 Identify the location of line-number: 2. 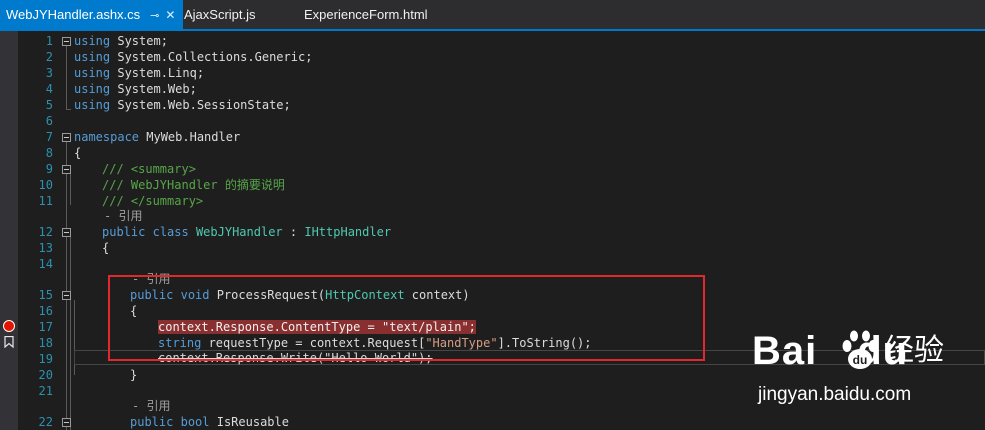
(49, 57).